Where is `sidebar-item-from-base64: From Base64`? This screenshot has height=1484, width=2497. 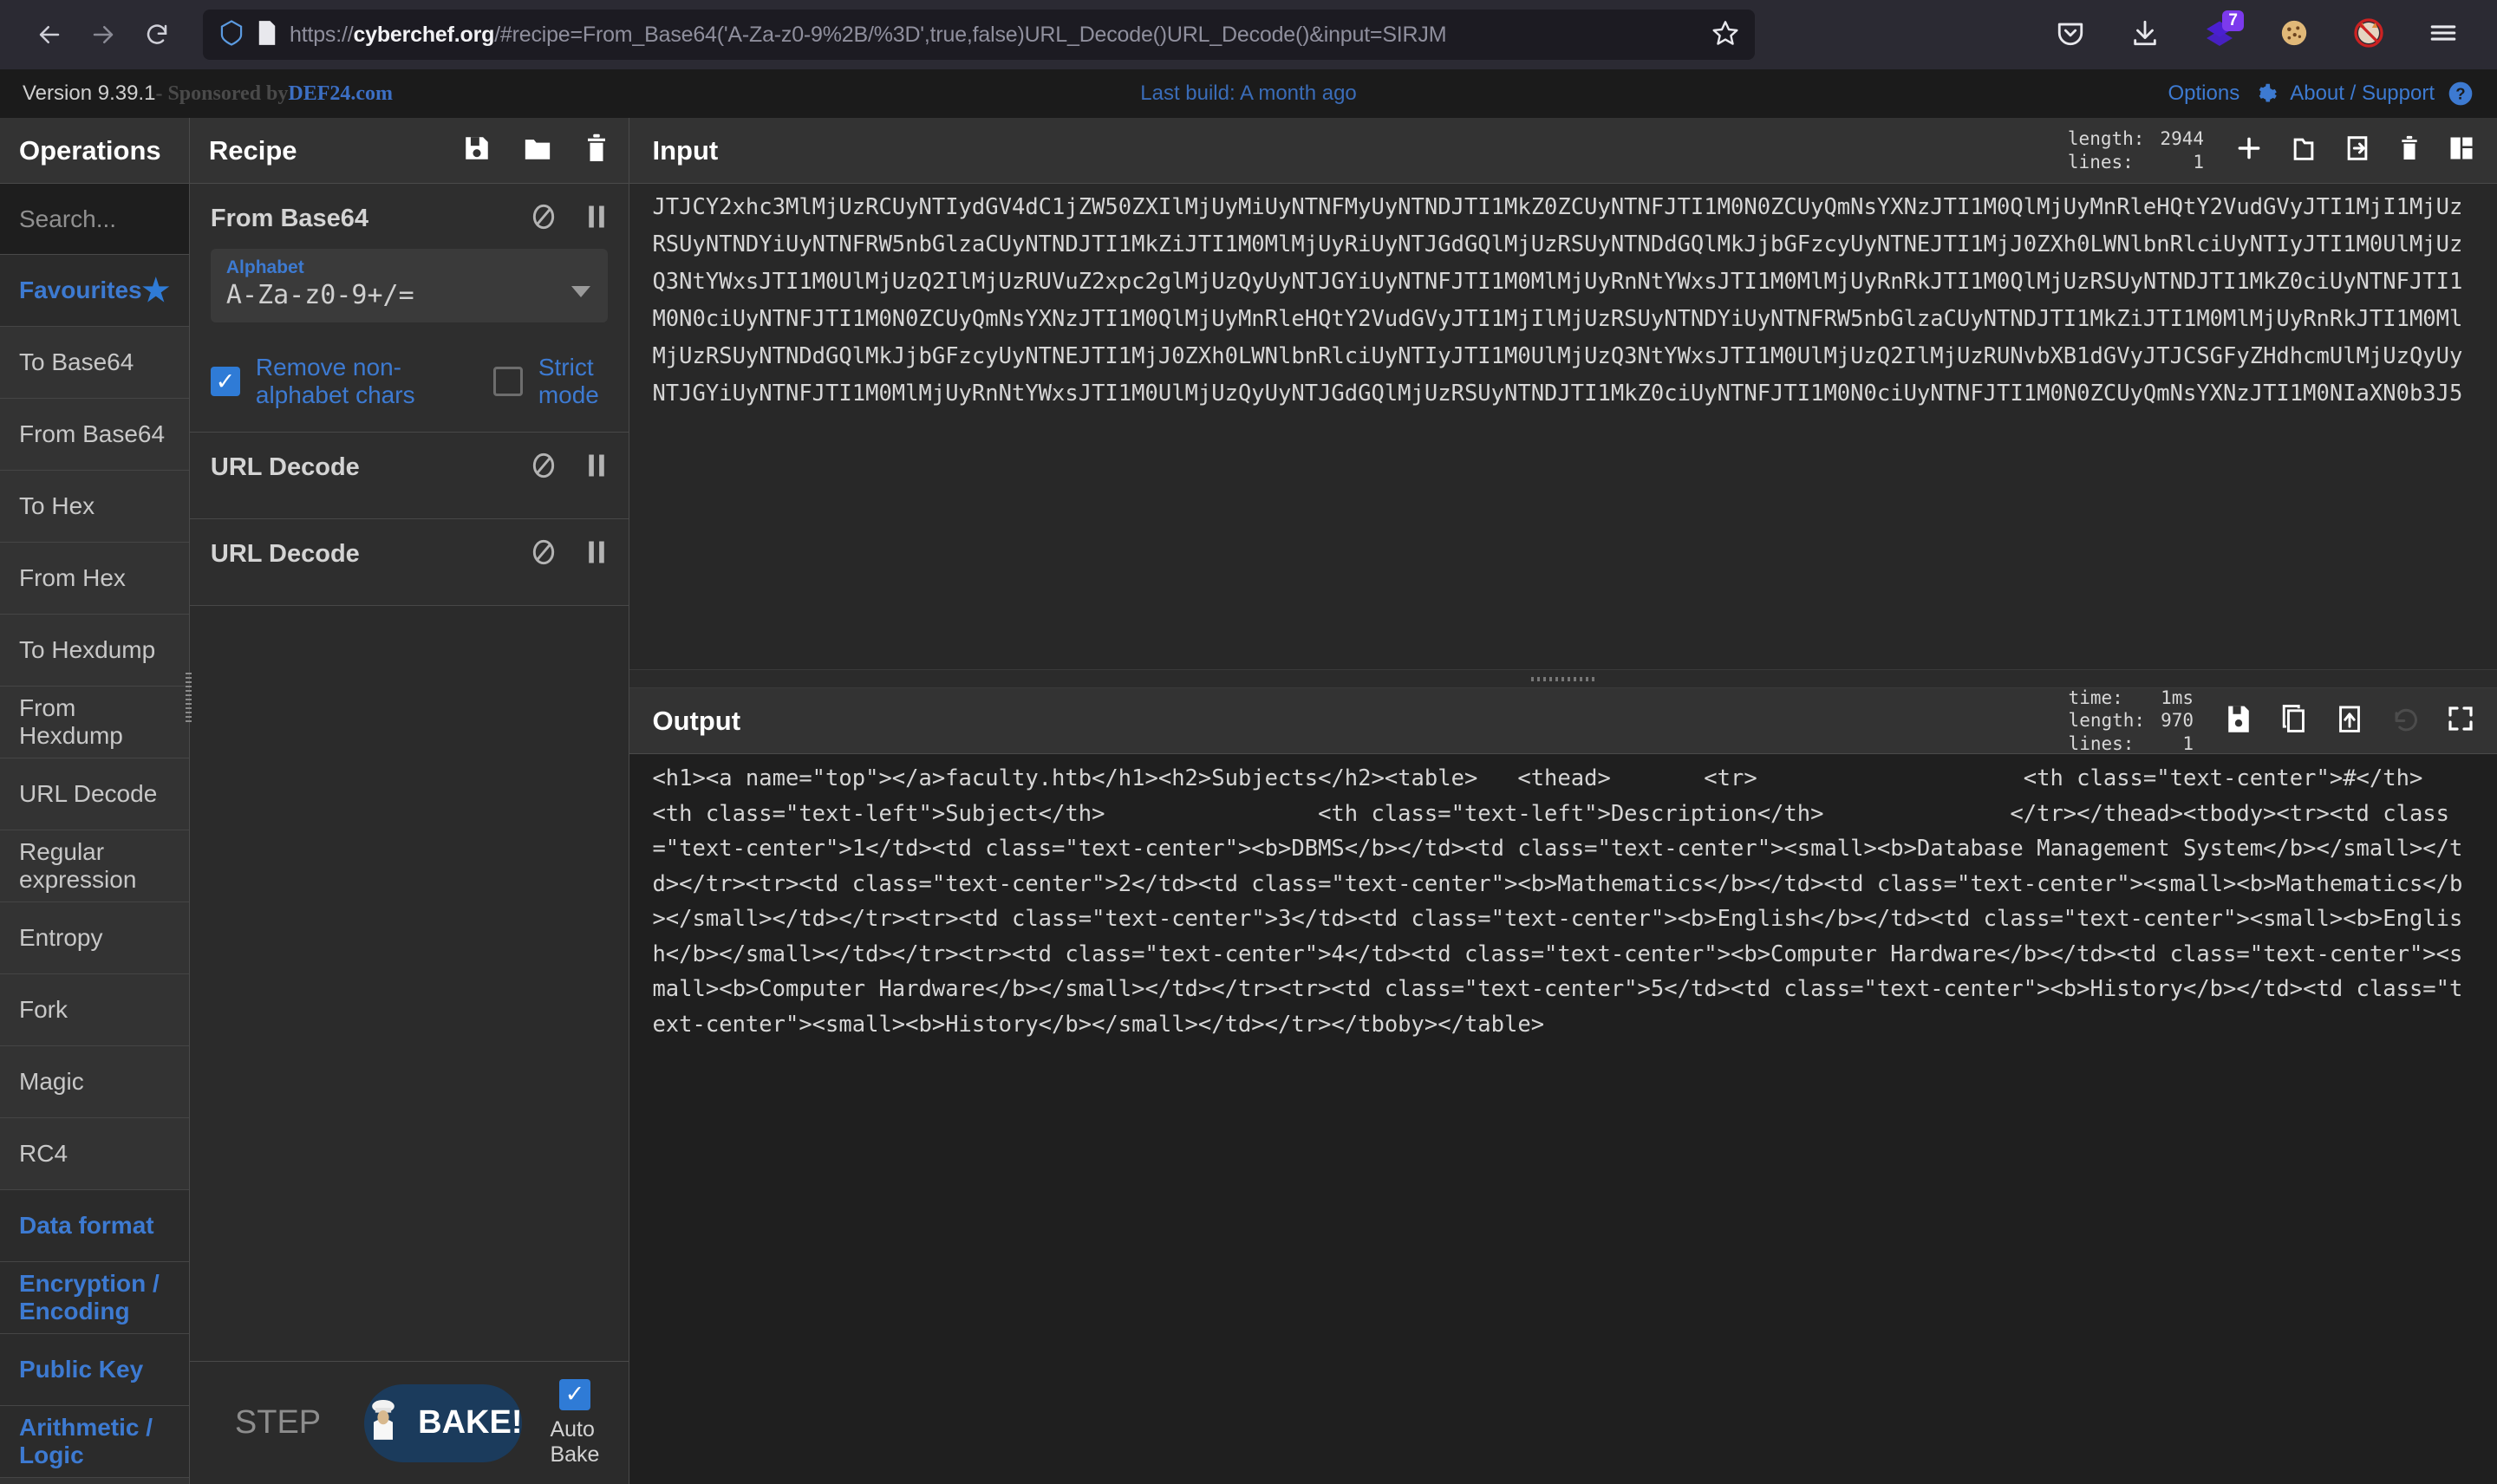
sidebar-item-from-base64: From Base64 is located at coordinates (94, 435).